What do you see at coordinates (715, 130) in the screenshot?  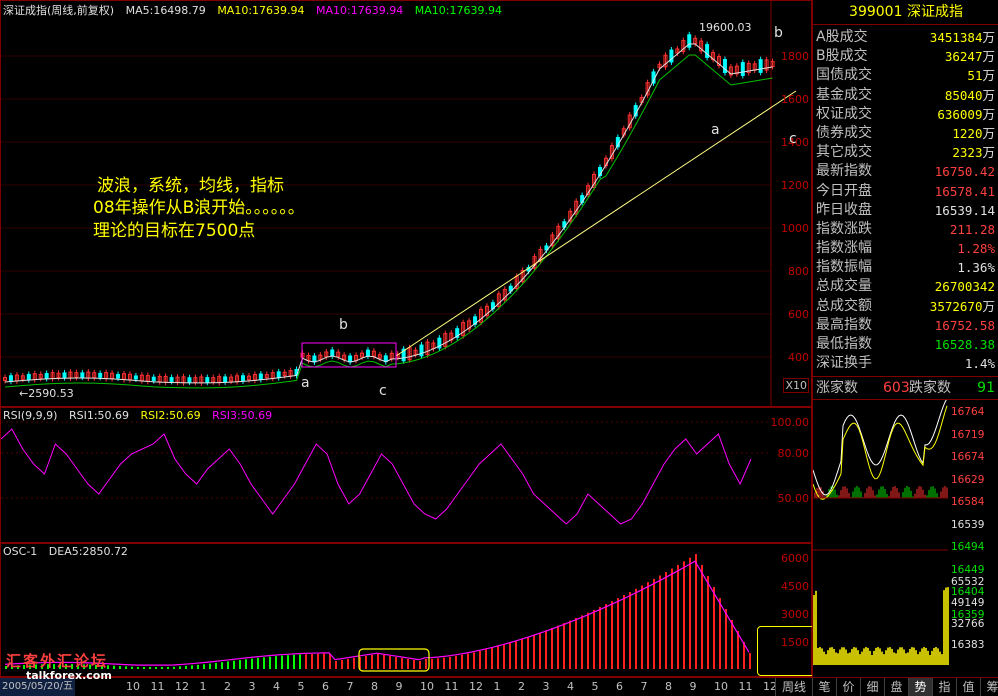 I see `wave-label-a2: a` at bounding box center [715, 130].